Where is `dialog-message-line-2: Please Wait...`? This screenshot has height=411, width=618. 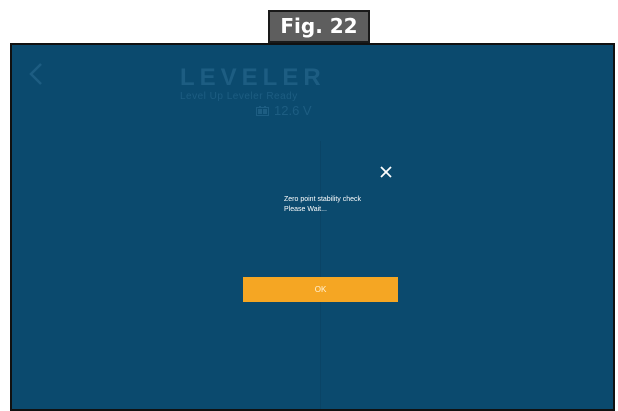
dialog-message-line-2: Please Wait... is located at coordinates (305, 209).